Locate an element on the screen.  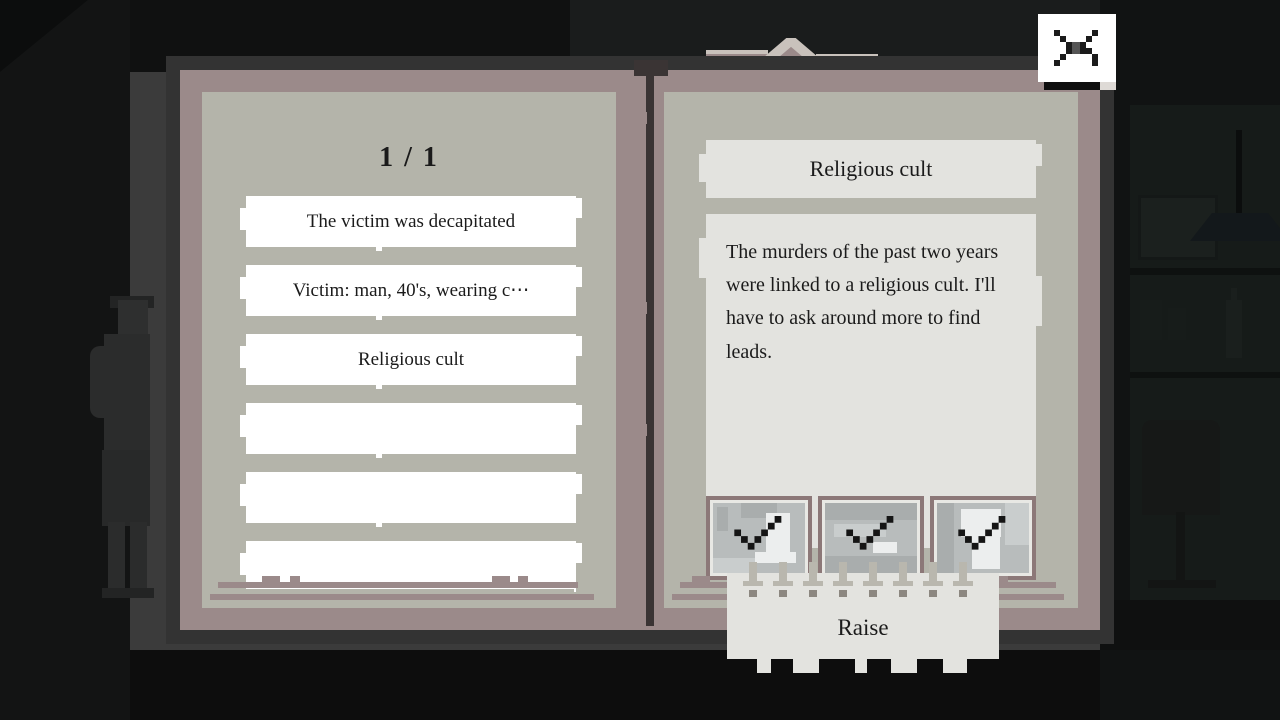
close-x-icon is located at coordinates (1076, 48).